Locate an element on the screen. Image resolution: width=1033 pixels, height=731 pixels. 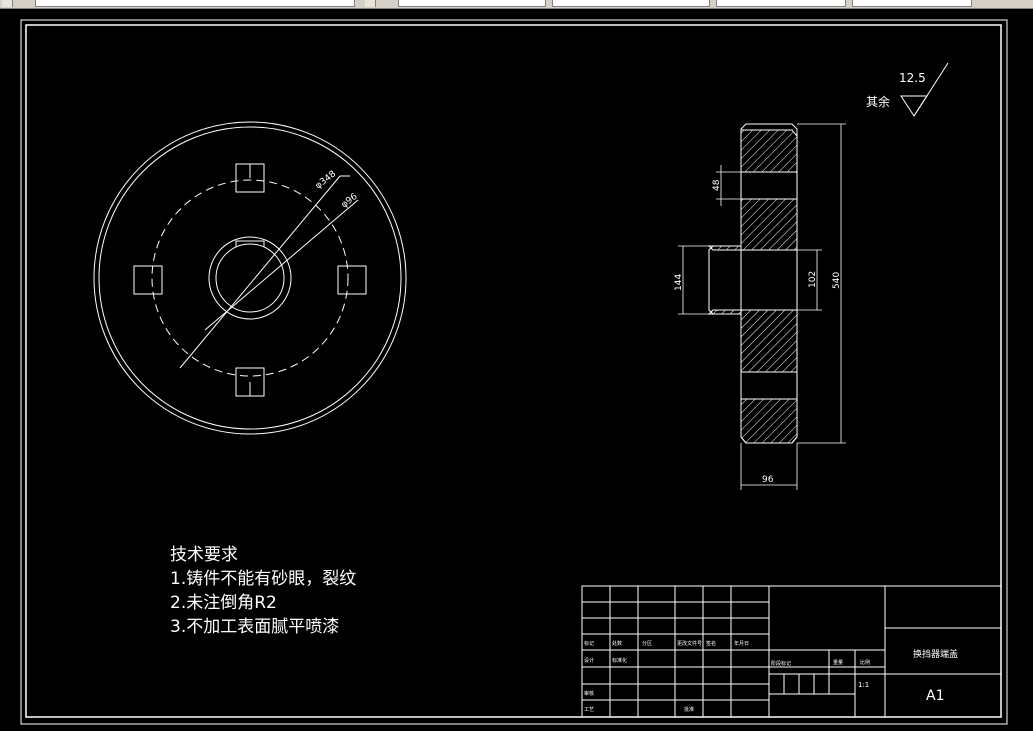
tb-row-label: 审核 is located at coordinates (589, 693).